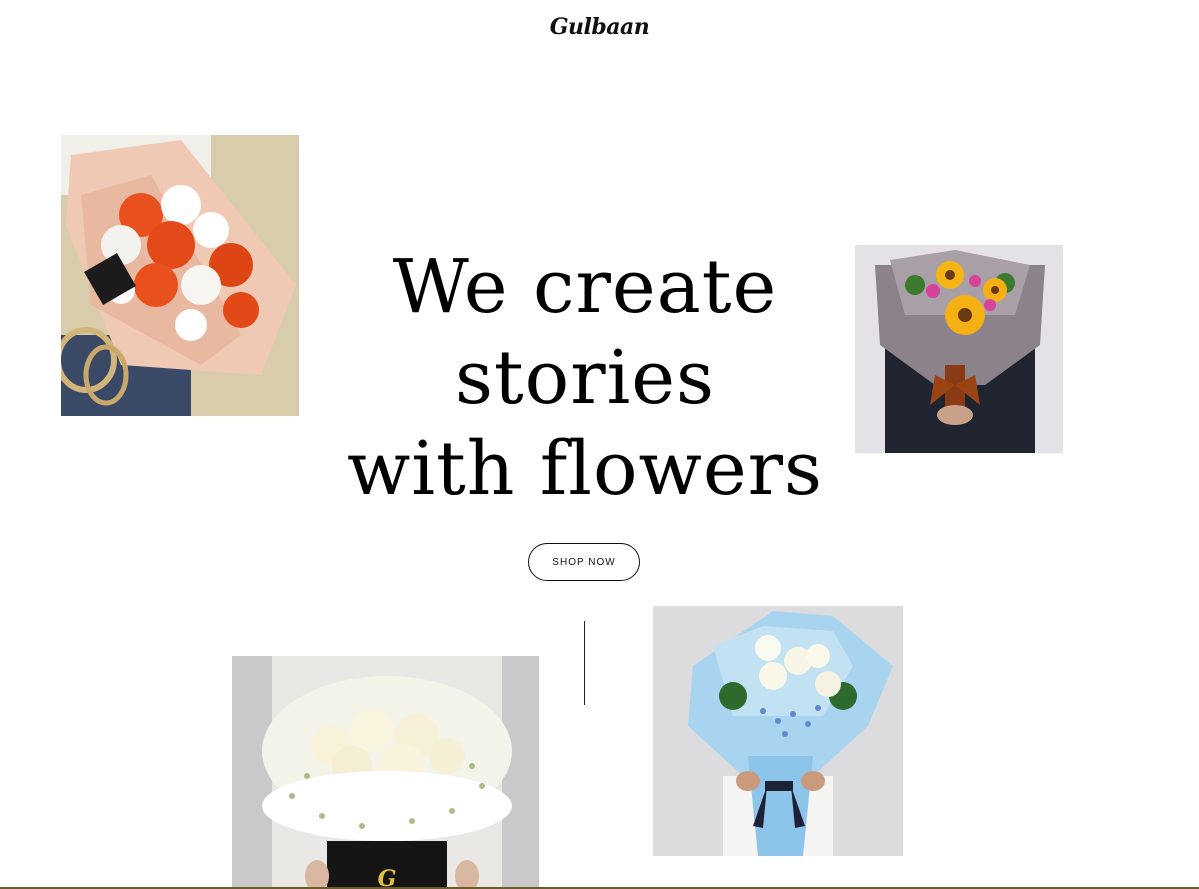 This screenshot has height=889, width=1199. Describe the element at coordinates (584, 562) in the screenshot. I see `shop-now-button: SHOP NOW` at that location.